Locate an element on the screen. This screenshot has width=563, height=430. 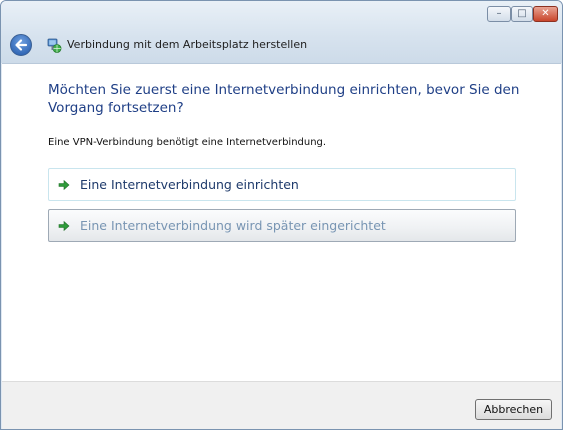
close-icon: ✕ is located at coordinates (545, 13).